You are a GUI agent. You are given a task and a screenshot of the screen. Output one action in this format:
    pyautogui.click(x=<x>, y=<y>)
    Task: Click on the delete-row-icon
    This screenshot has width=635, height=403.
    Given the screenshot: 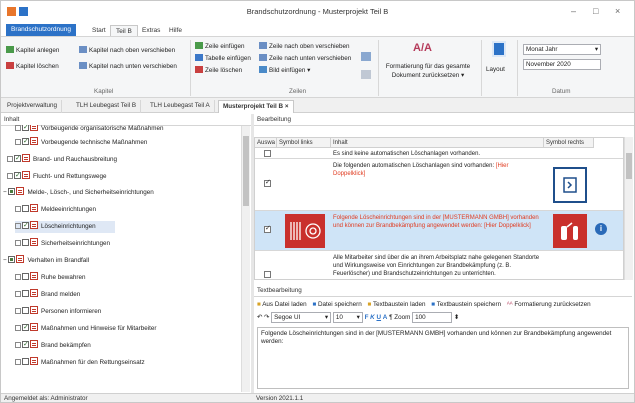 What is the action you would take?
    pyautogui.click(x=199, y=69)
    